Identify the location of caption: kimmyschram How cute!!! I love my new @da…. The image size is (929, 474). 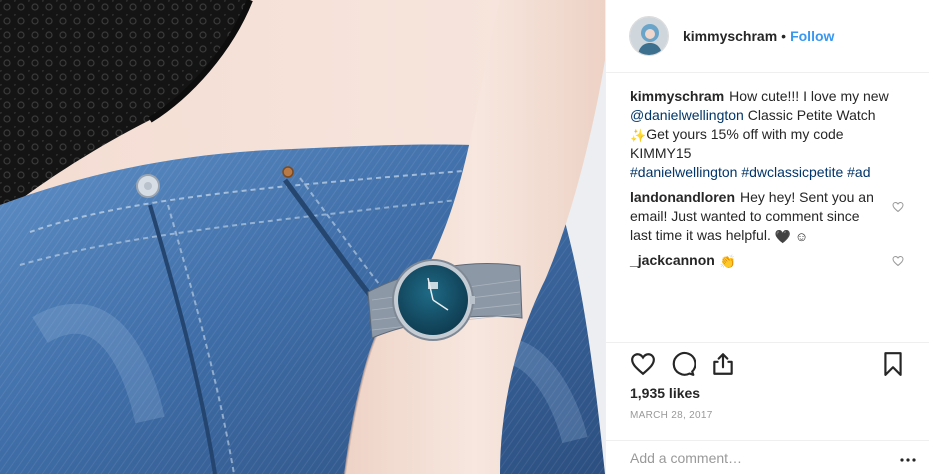
(768, 134).